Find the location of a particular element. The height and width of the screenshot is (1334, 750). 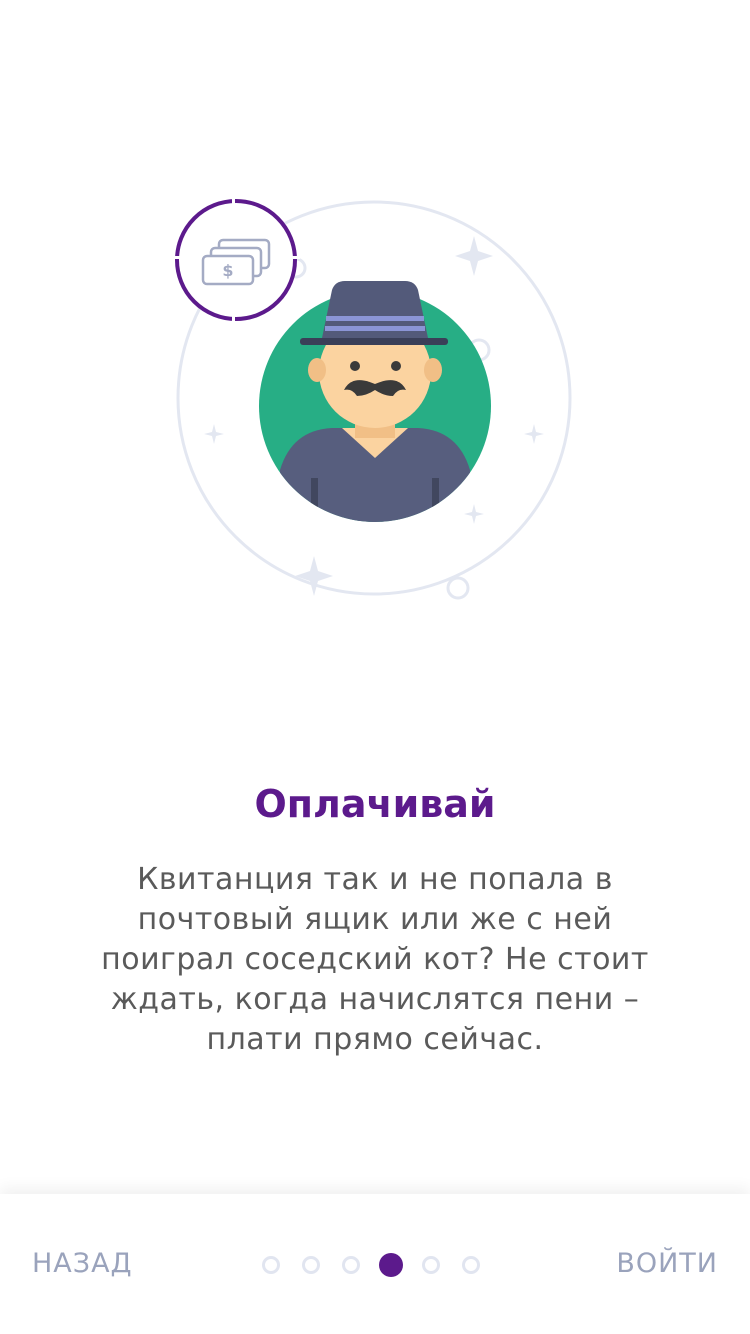

orbit-dot is located at coordinates (458, 588).